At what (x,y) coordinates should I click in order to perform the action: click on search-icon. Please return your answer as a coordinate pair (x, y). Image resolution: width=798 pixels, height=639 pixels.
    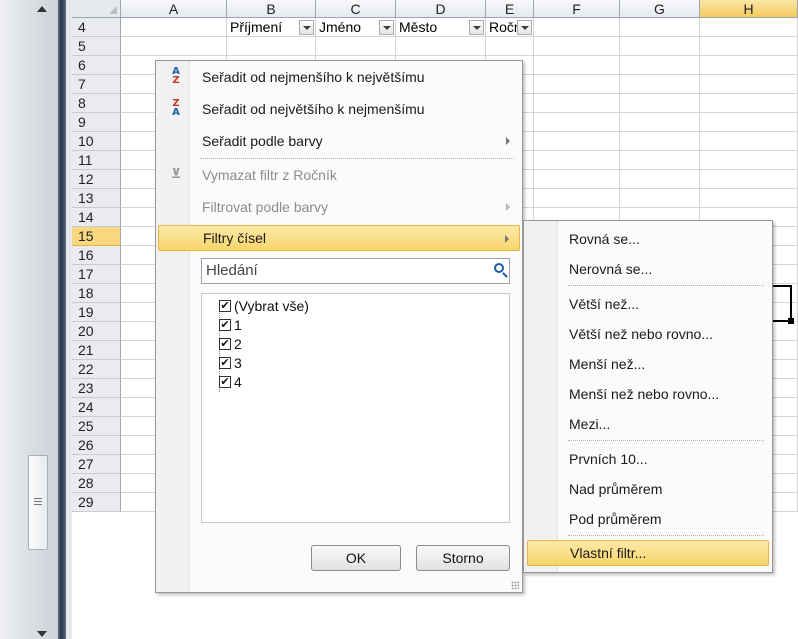
    Looking at the image, I should click on (499, 268).